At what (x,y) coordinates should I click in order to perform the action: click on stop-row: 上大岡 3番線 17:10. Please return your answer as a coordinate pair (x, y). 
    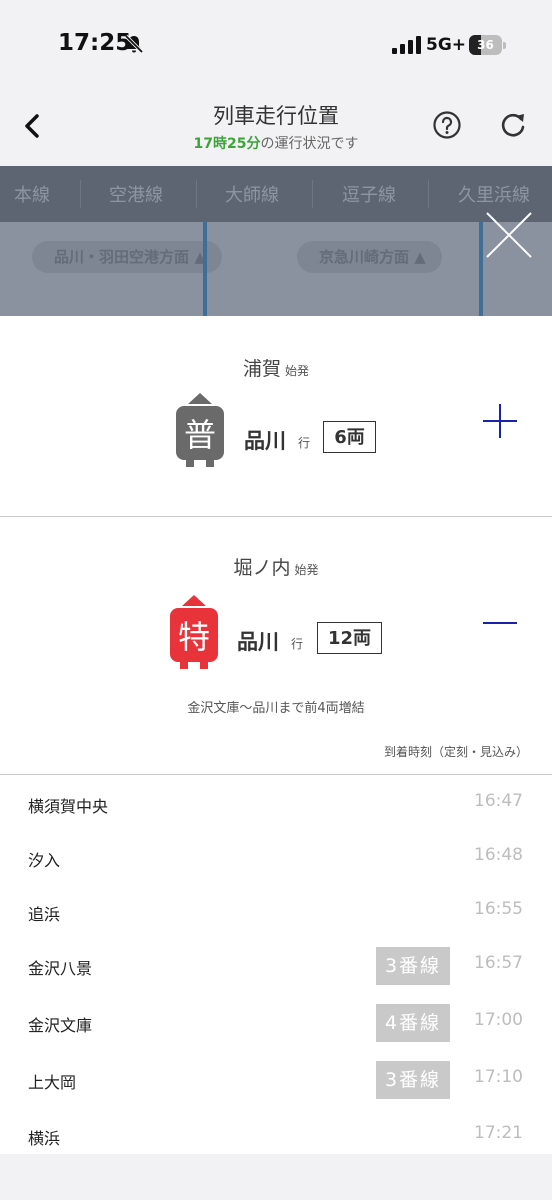
    Looking at the image, I should click on (276, 1079).